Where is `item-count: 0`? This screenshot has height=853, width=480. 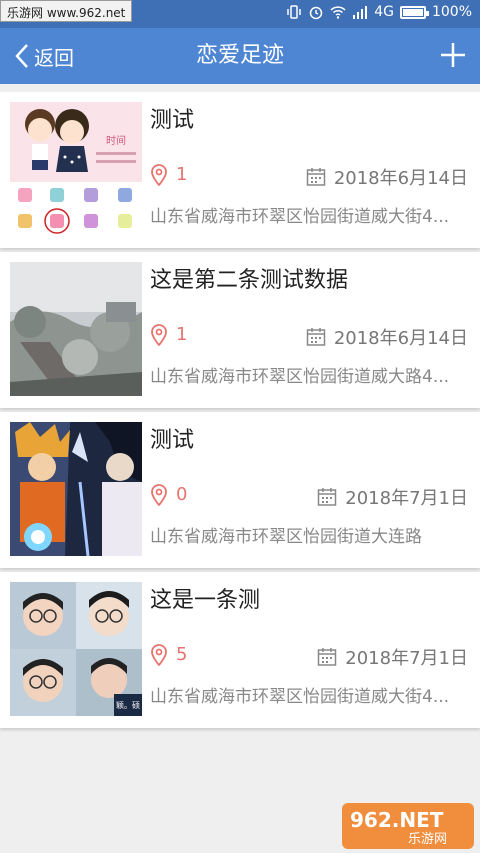 item-count: 0 is located at coordinates (182, 494).